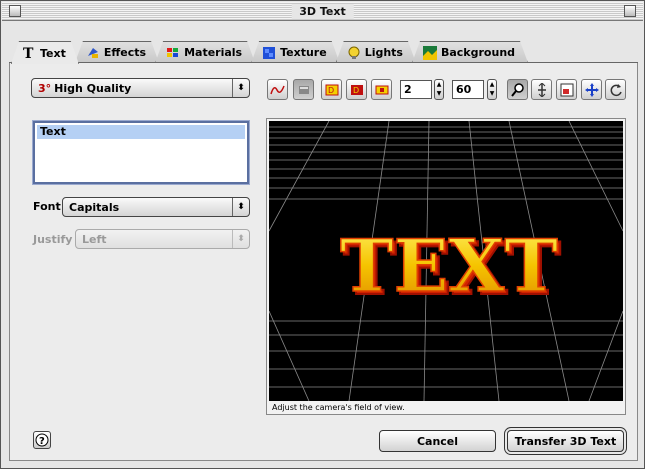 The image size is (645, 469). I want to click on pan-icon, so click(591, 89).